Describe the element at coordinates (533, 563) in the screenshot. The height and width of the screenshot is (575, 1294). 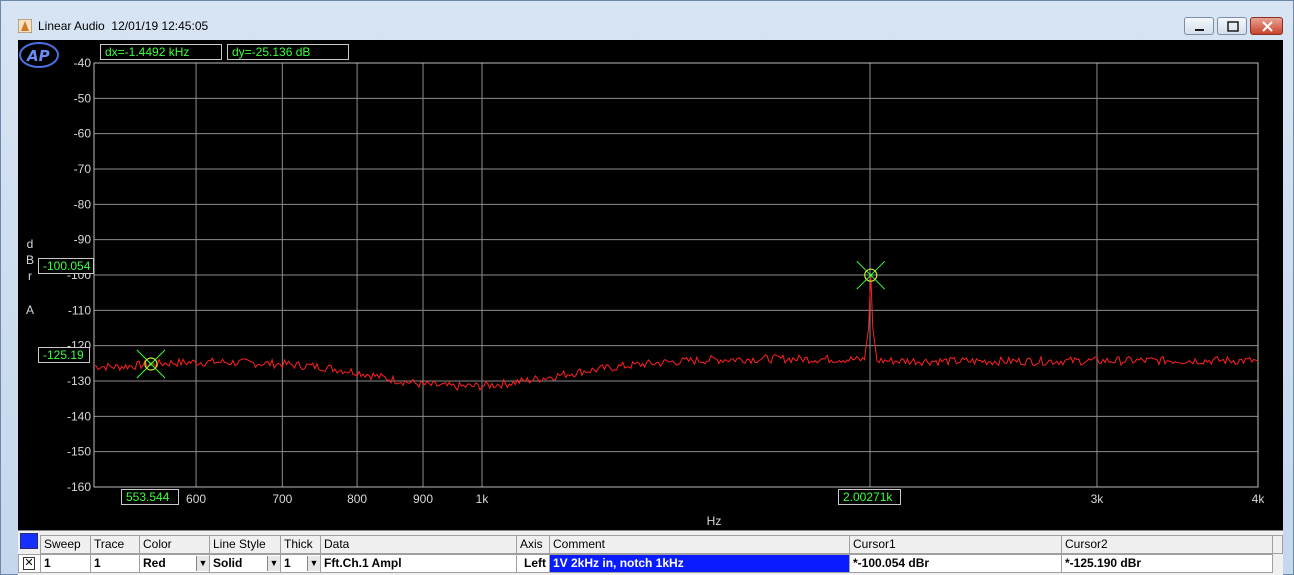
I see `cell-axis: Left` at that location.